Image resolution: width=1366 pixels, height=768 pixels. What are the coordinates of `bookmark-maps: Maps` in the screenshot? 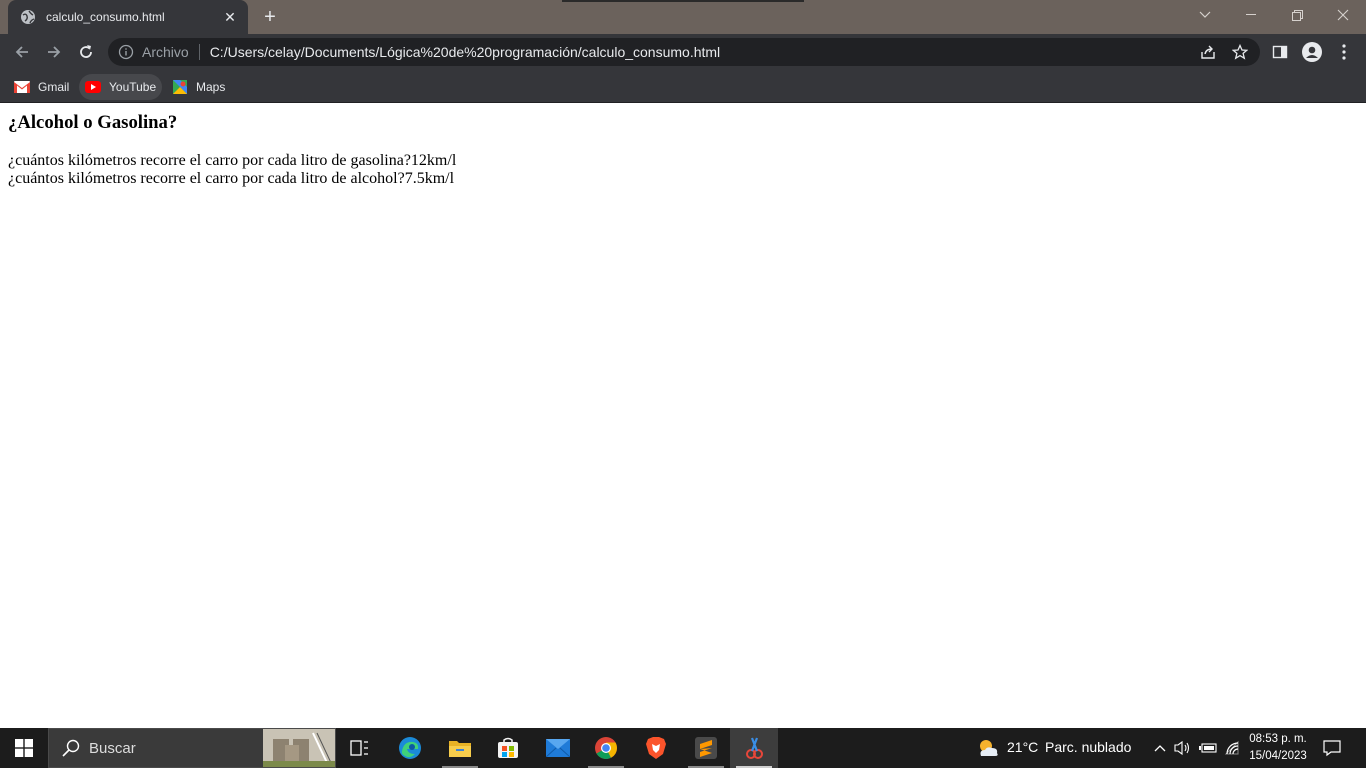 It's located at (198, 87).